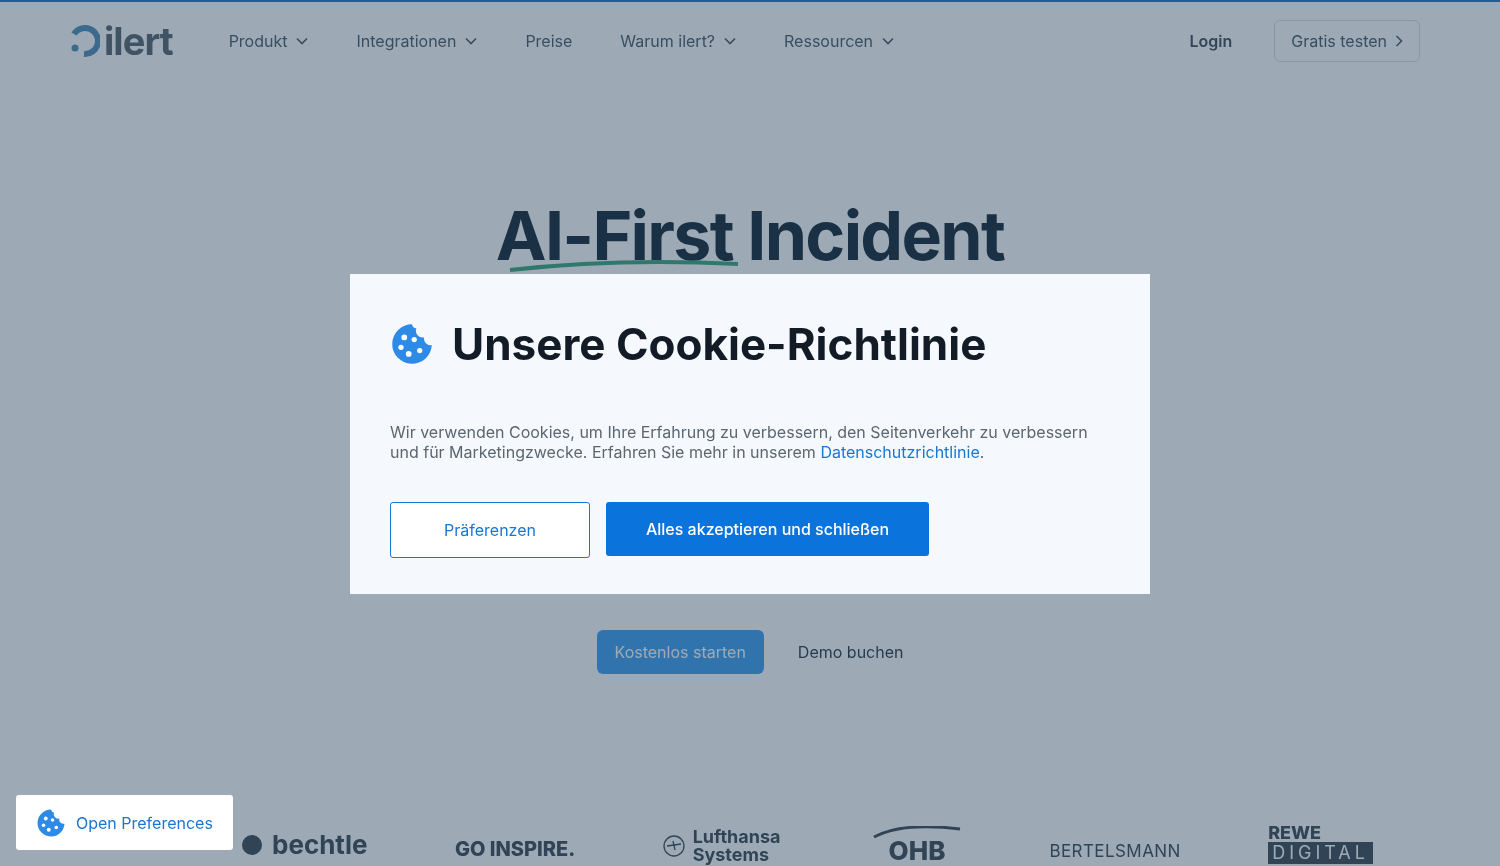 The height and width of the screenshot is (866, 1500). Describe the element at coordinates (1347, 41) in the screenshot. I see `gratis-testen-button: Gratis testen` at that location.